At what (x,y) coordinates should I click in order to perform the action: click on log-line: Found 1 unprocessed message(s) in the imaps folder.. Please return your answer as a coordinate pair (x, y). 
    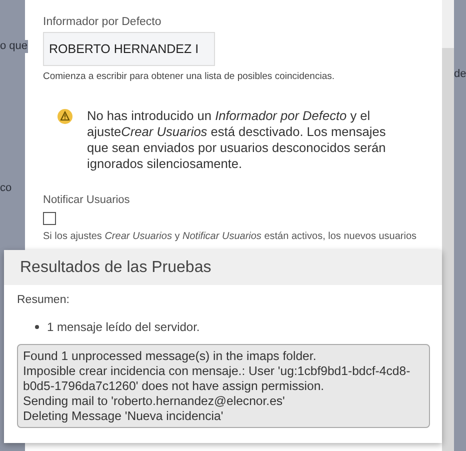
    Looking at the image, I should click on (170, 356).